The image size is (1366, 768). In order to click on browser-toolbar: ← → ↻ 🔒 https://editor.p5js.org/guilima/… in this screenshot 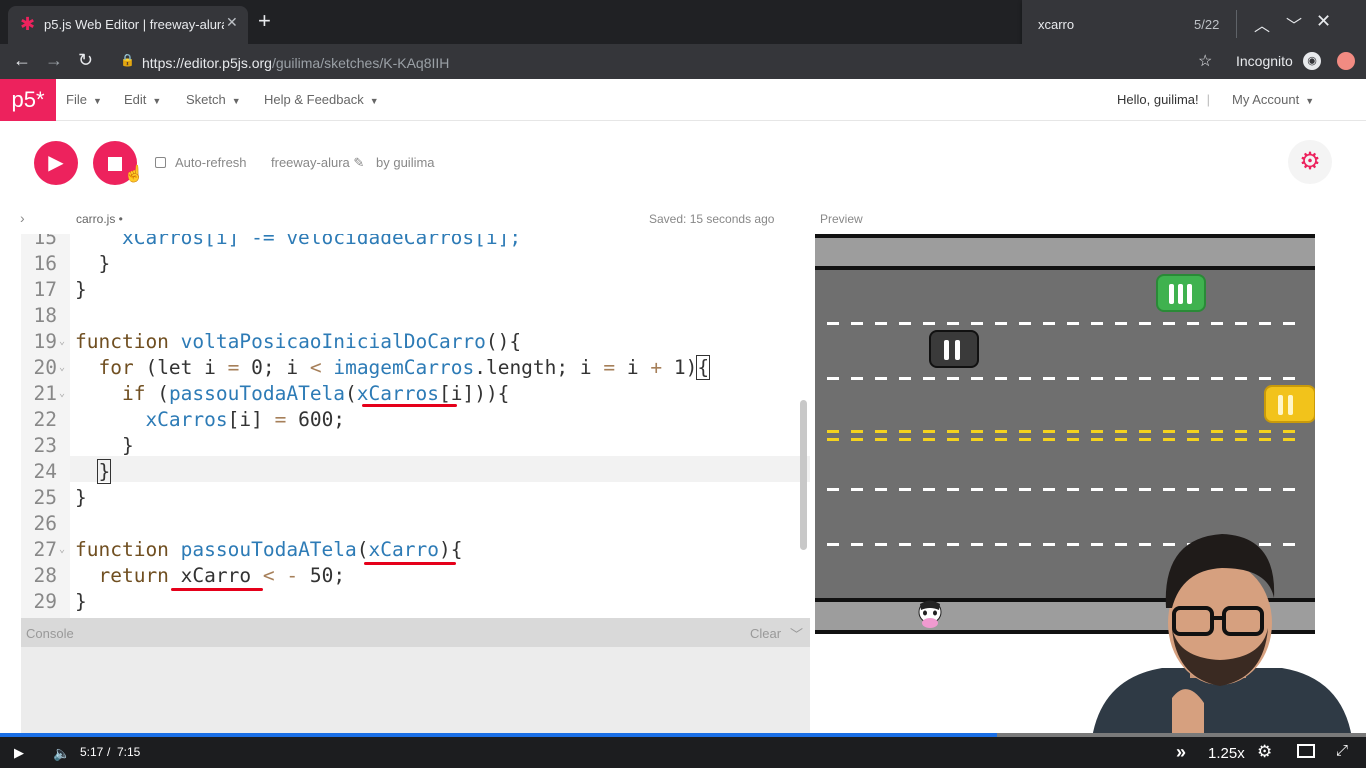, I will do `click(683, 61)`.